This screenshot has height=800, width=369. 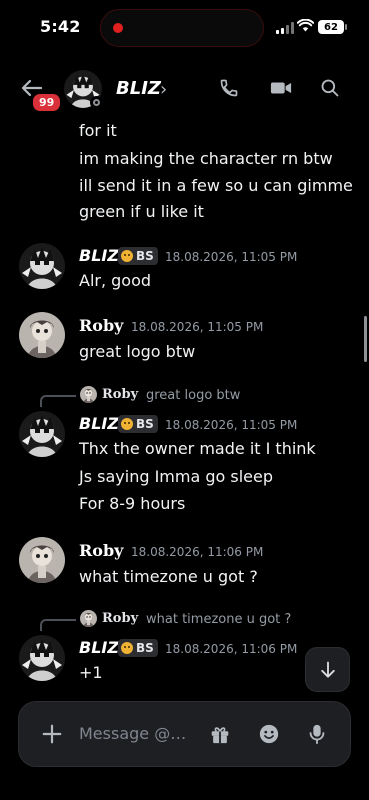 What do you see at coordinates (52, 734) in the screenshot?
I see `plus-icon` at bounding box center [52, 734].